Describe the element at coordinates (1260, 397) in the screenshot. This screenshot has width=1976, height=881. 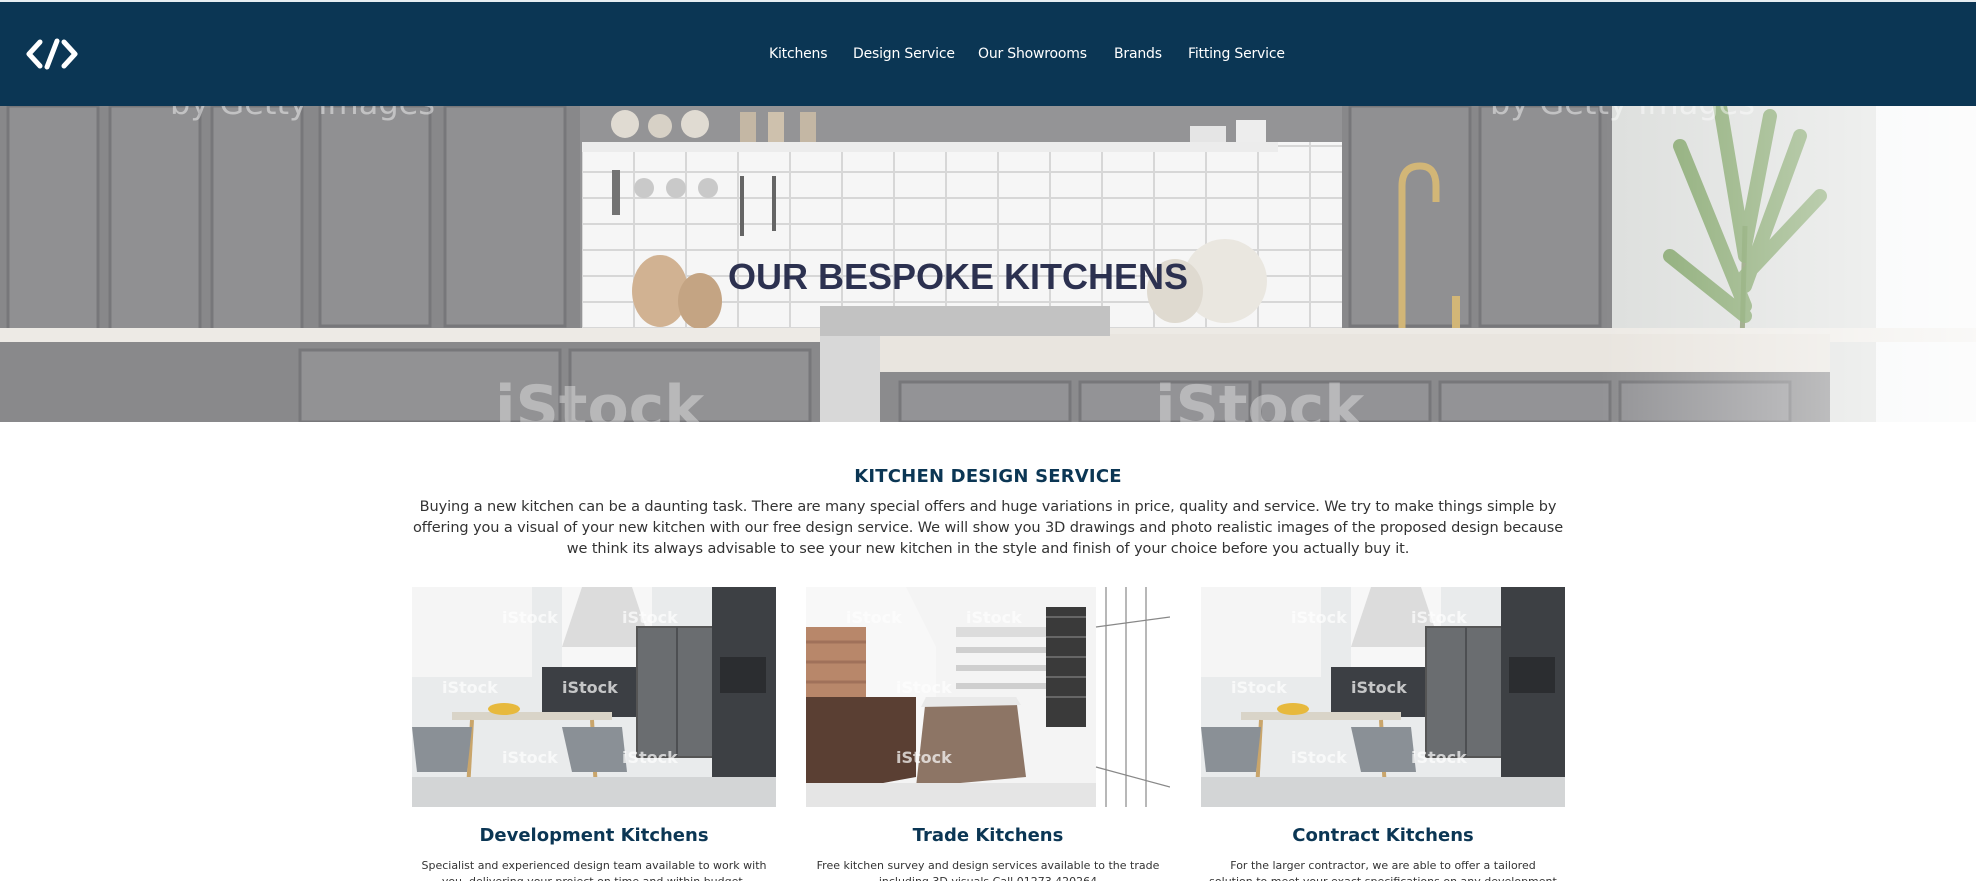
I see `hero-watermark-4: iStock` at that location.